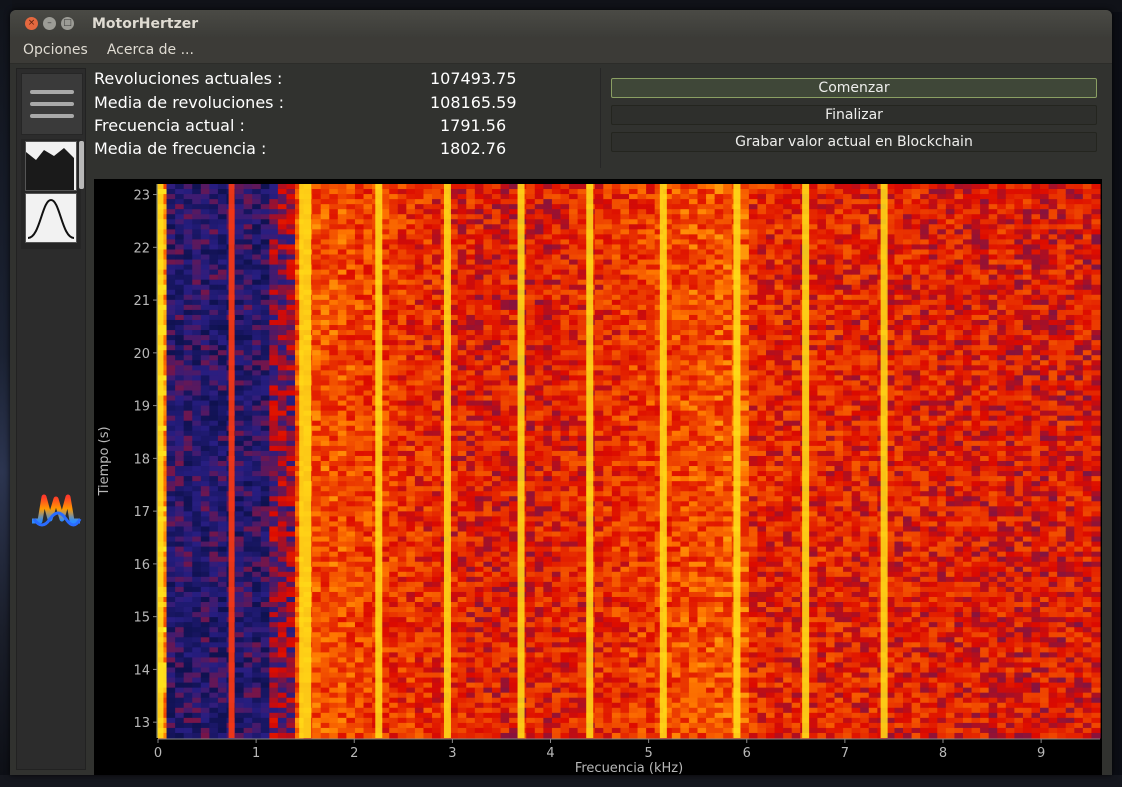  Describe the element at coordinates (854, 88) in the screenshot. I see `start-button: Comenzar` at that location.